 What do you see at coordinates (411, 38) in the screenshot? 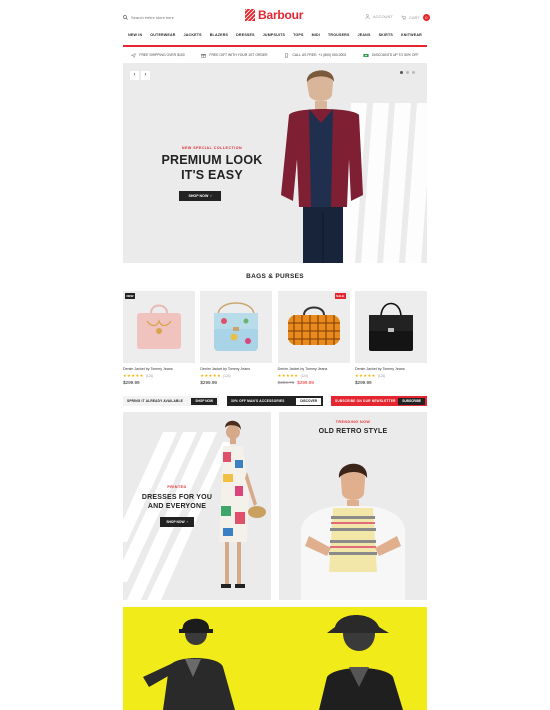
I see `nav-item-knitwear: KNITWEAR` at bounding box center [411, 38].